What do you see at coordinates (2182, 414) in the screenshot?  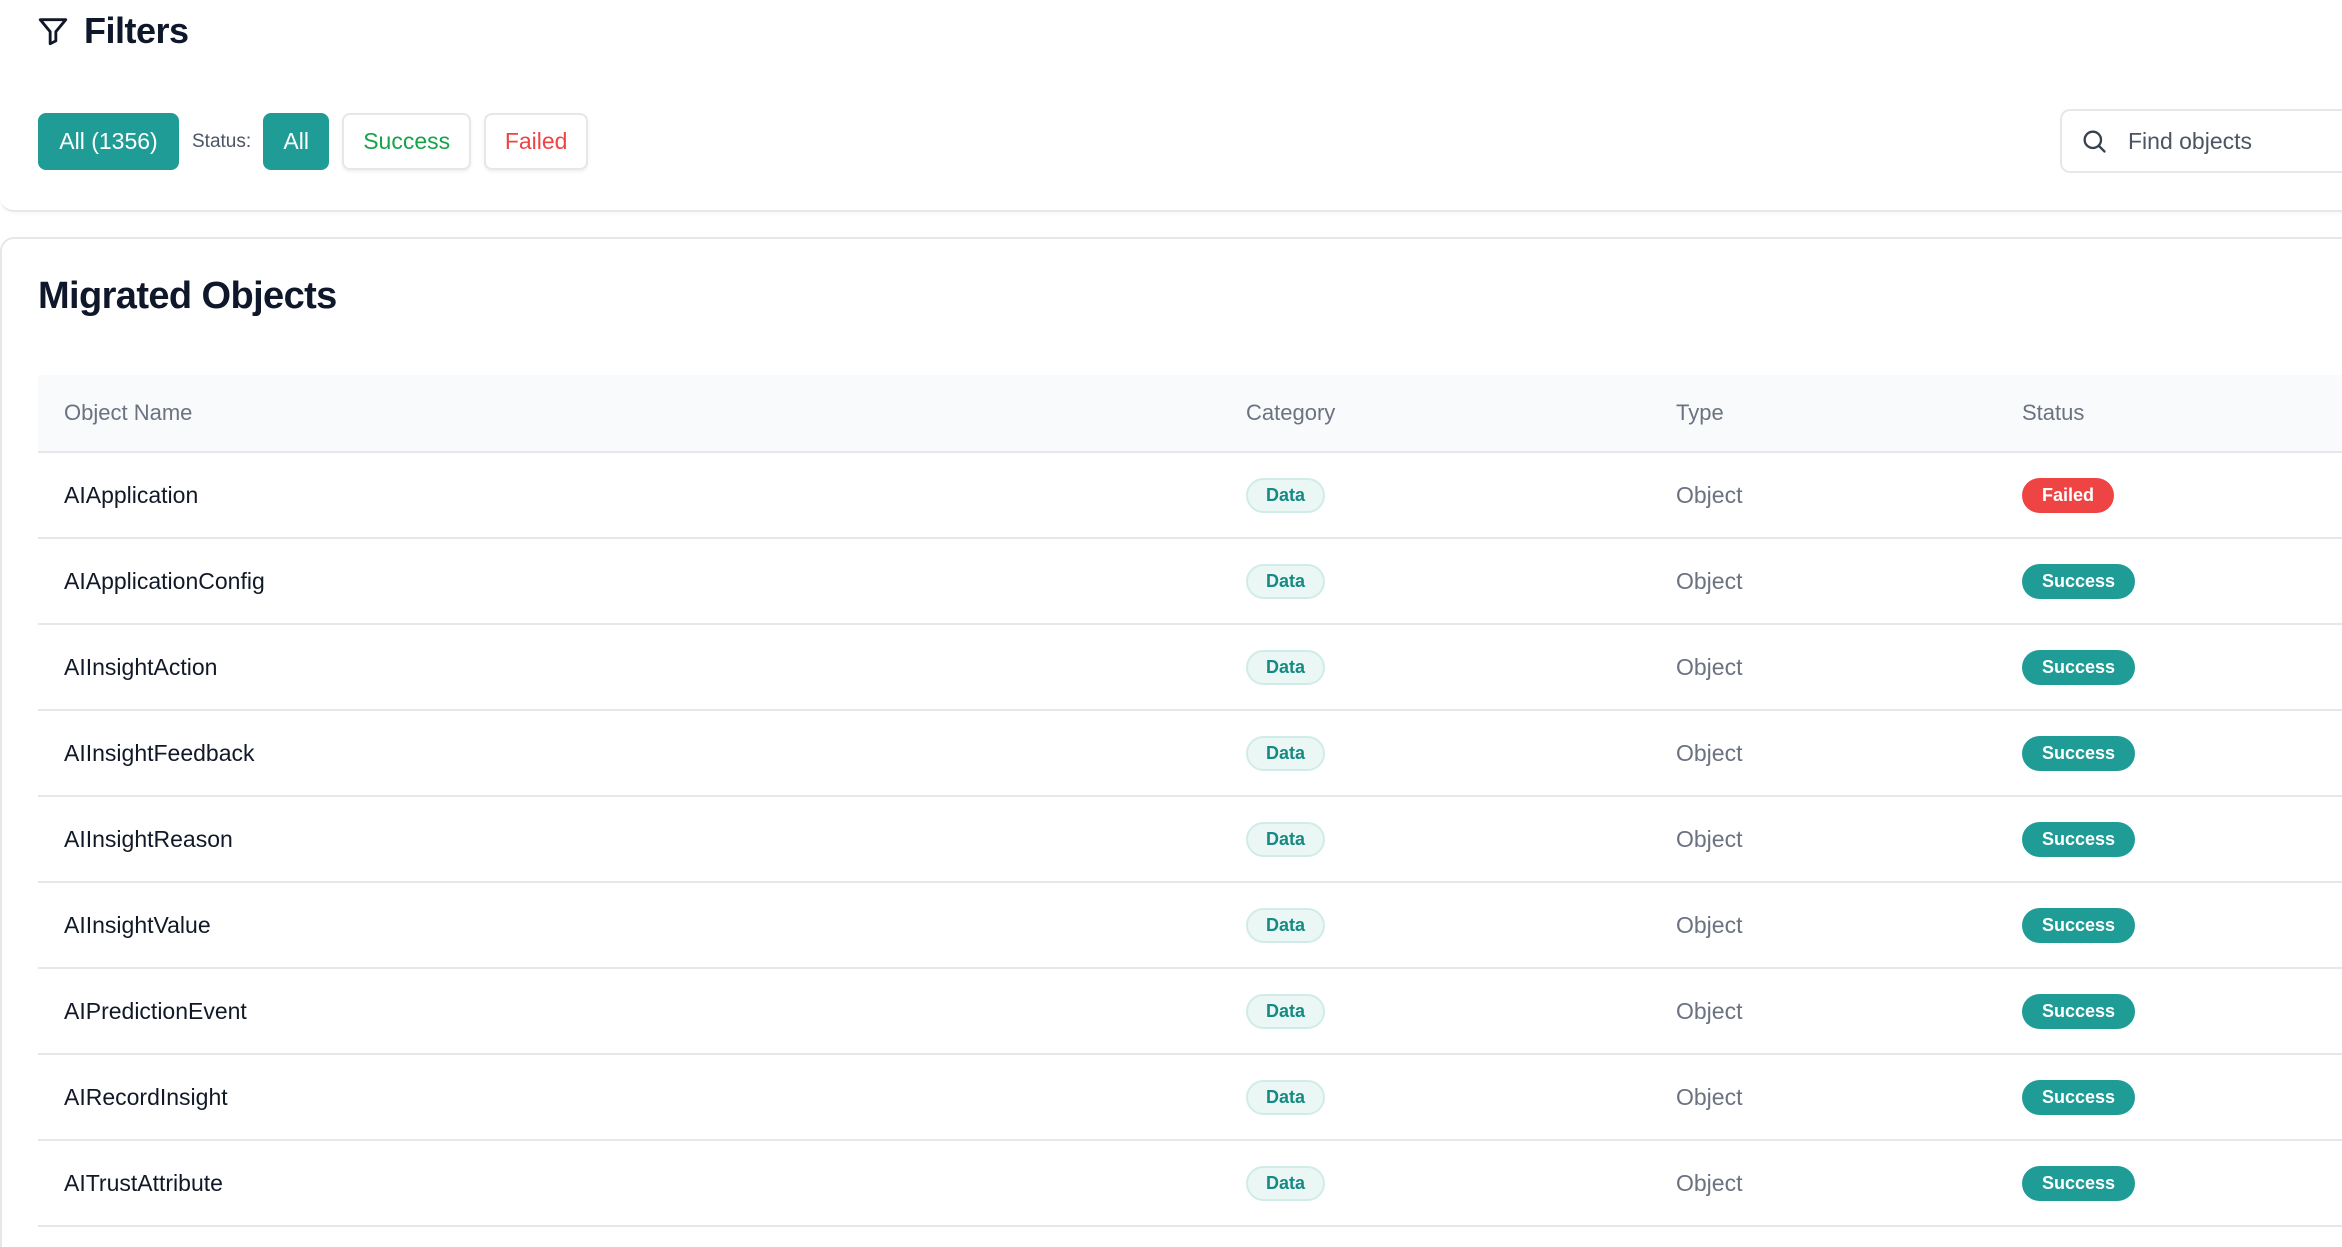 I see `column-header-status: Status` at bounding box center [2182, 414].